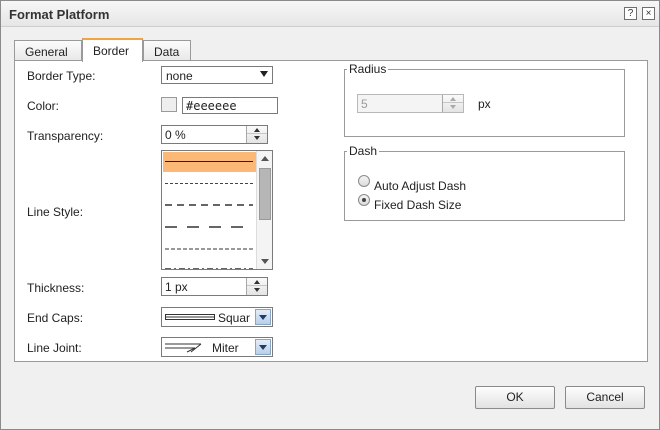 The image size is (660, 430). Describe the element at coordinates (330, 14) in the screenshot. I see `title-bar: Format Platform ? ×` at that location.